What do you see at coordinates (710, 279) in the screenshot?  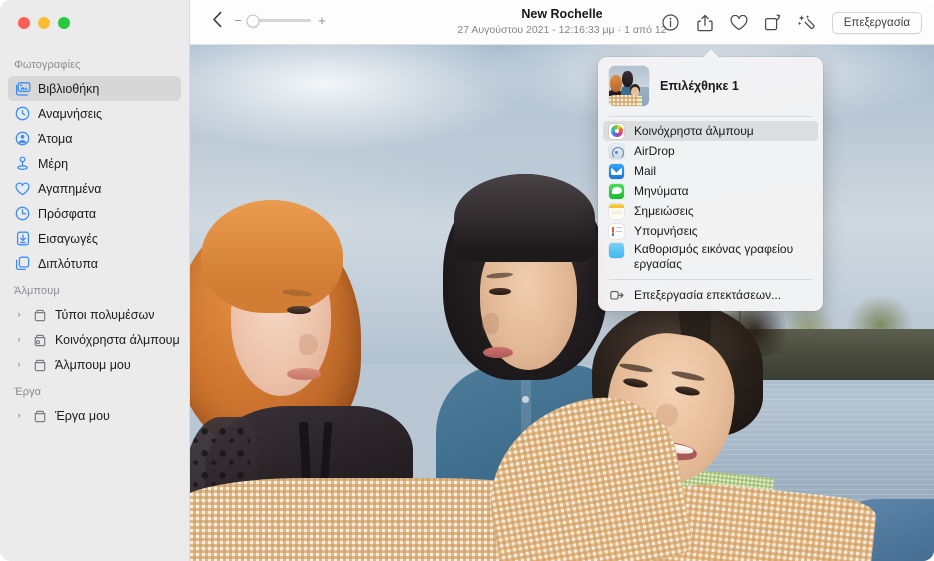 I see `popover-divider-bottom` at bounding box center [710, 279].